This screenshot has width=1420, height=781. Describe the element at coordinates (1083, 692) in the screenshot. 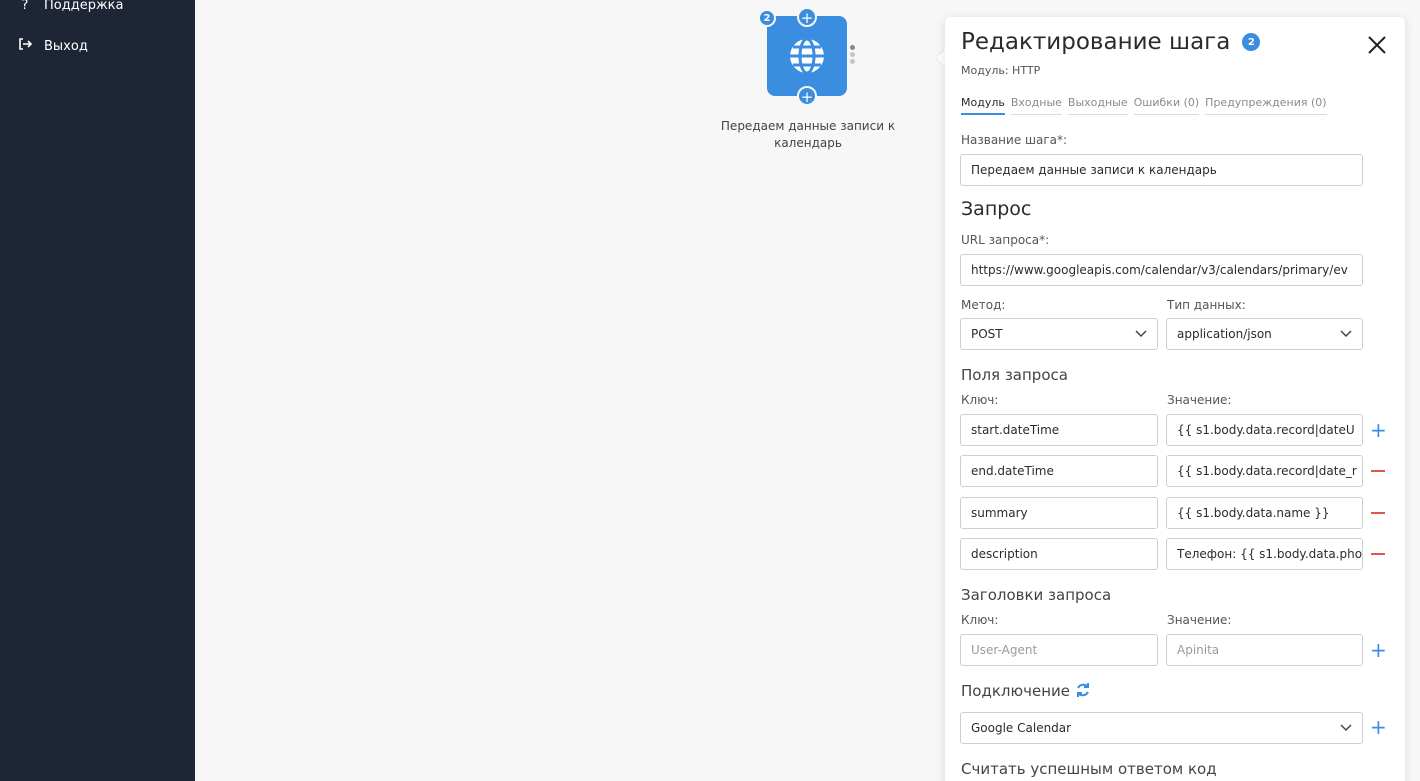

I see `refresh-icon` at that location.